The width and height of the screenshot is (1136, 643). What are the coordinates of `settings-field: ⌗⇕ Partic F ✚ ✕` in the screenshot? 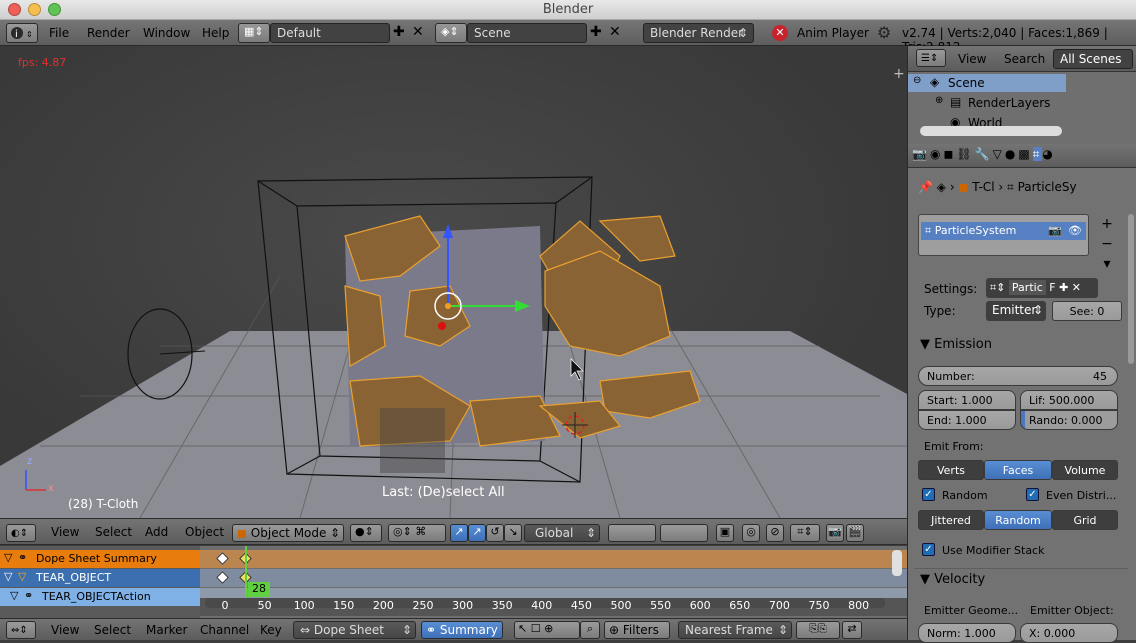 It's located at (1042, 288).